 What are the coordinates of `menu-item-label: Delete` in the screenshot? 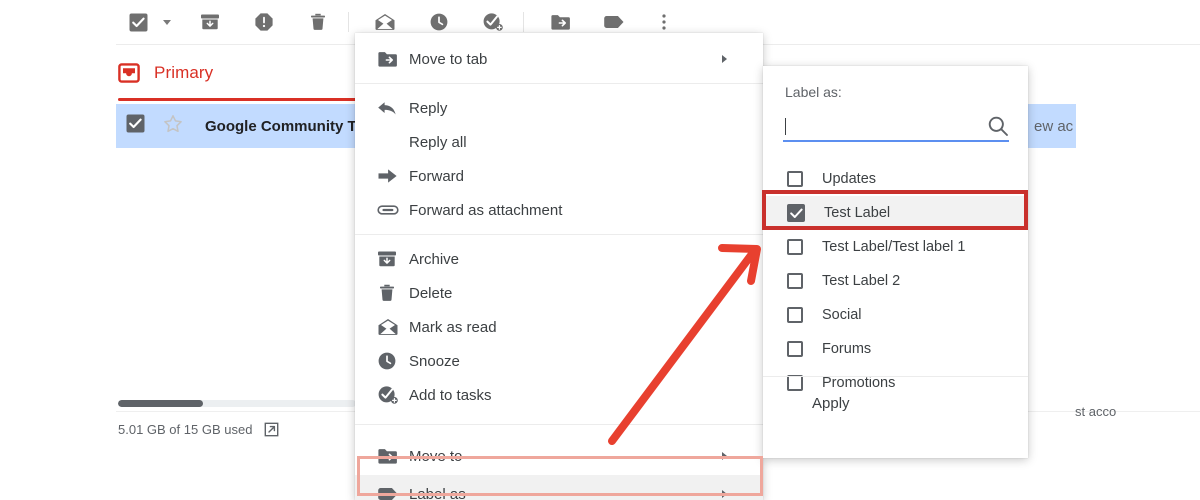 It's located at (431, 293).